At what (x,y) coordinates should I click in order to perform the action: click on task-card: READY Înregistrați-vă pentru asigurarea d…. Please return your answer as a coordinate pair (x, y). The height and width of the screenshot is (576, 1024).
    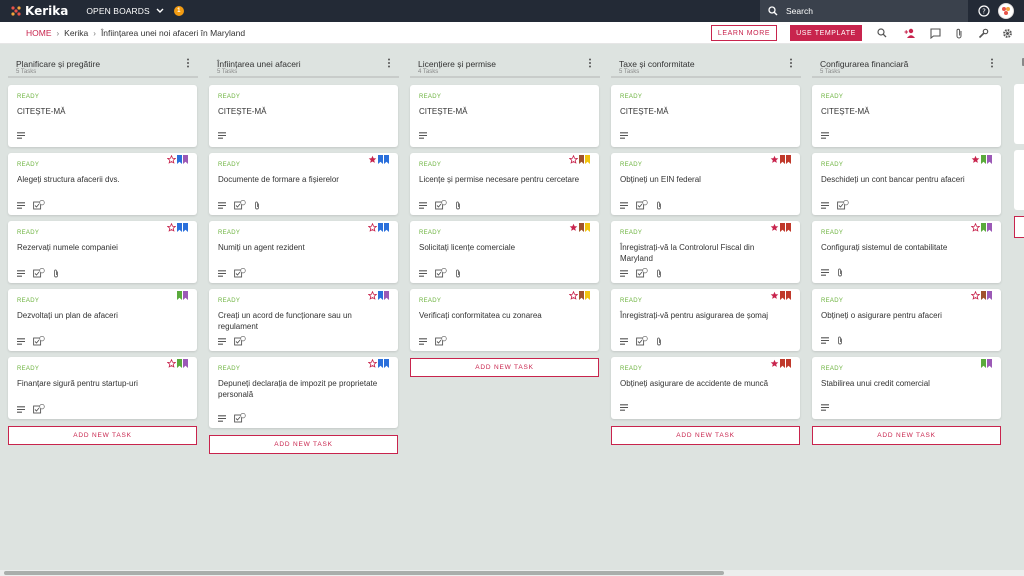
    Looking at the image, I should click on (705, 320).